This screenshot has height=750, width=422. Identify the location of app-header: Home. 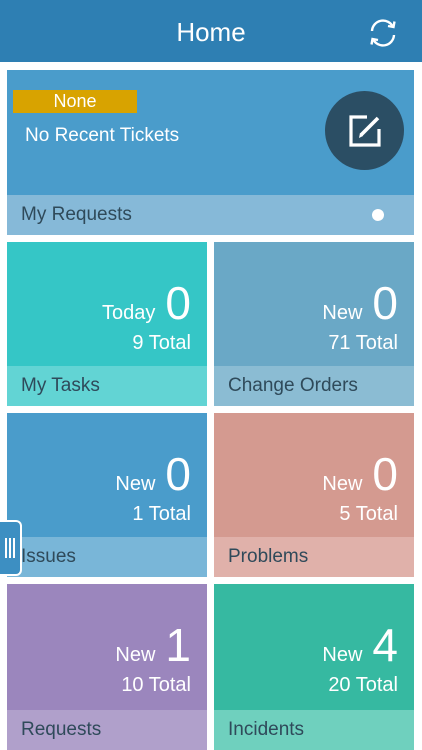
(211, 31).